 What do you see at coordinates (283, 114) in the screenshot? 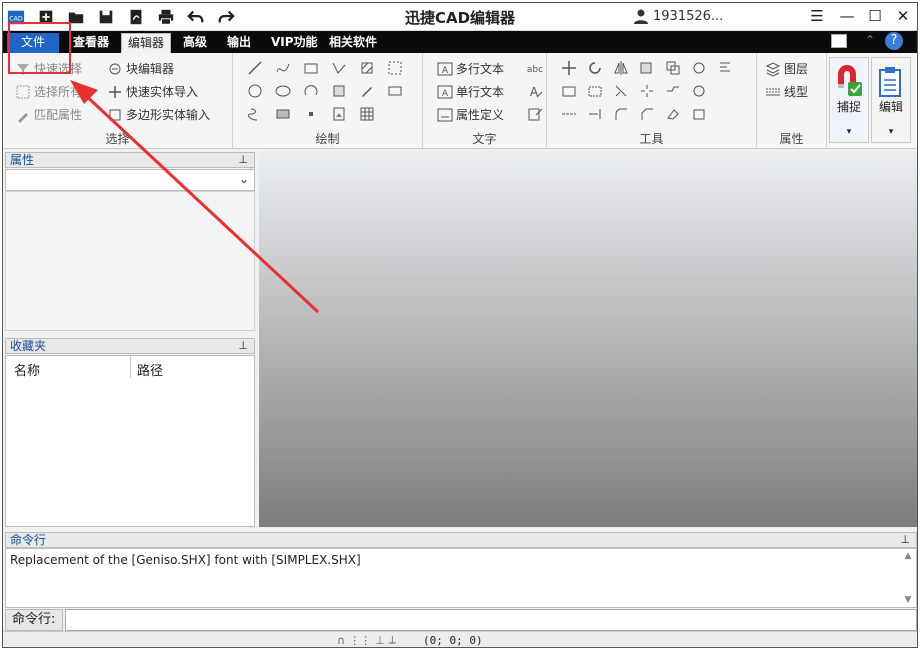
I see `fill-icon` at bounding box center [283, 114].